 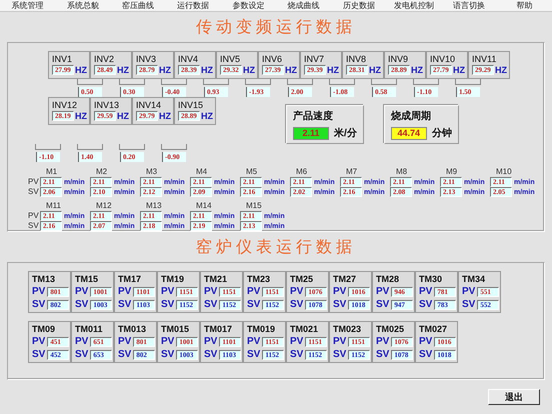 What do you see at coordinates (469, 5) in the screenshot?
I see `menu-item: 语言切换` at bounding box center [469, 5].